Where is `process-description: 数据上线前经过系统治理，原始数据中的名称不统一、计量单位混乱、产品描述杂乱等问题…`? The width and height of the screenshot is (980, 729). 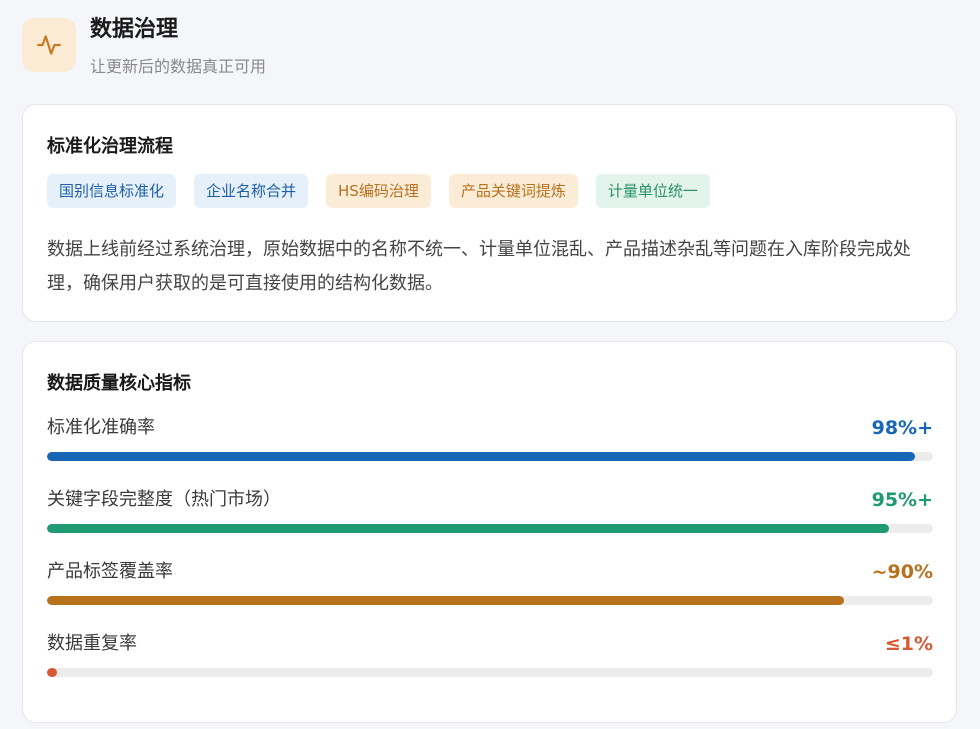 process-description: 数据上线前经过系统治理，原始数据中的名称不统一、计量单位混乱、产品描述杂乱等问题… is located at coordinates (479, 266).